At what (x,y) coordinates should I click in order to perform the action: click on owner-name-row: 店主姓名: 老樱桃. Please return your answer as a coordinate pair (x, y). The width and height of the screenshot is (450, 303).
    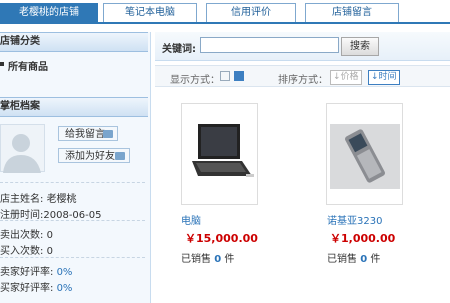
    Looking at the image, I should click on (38, 197).